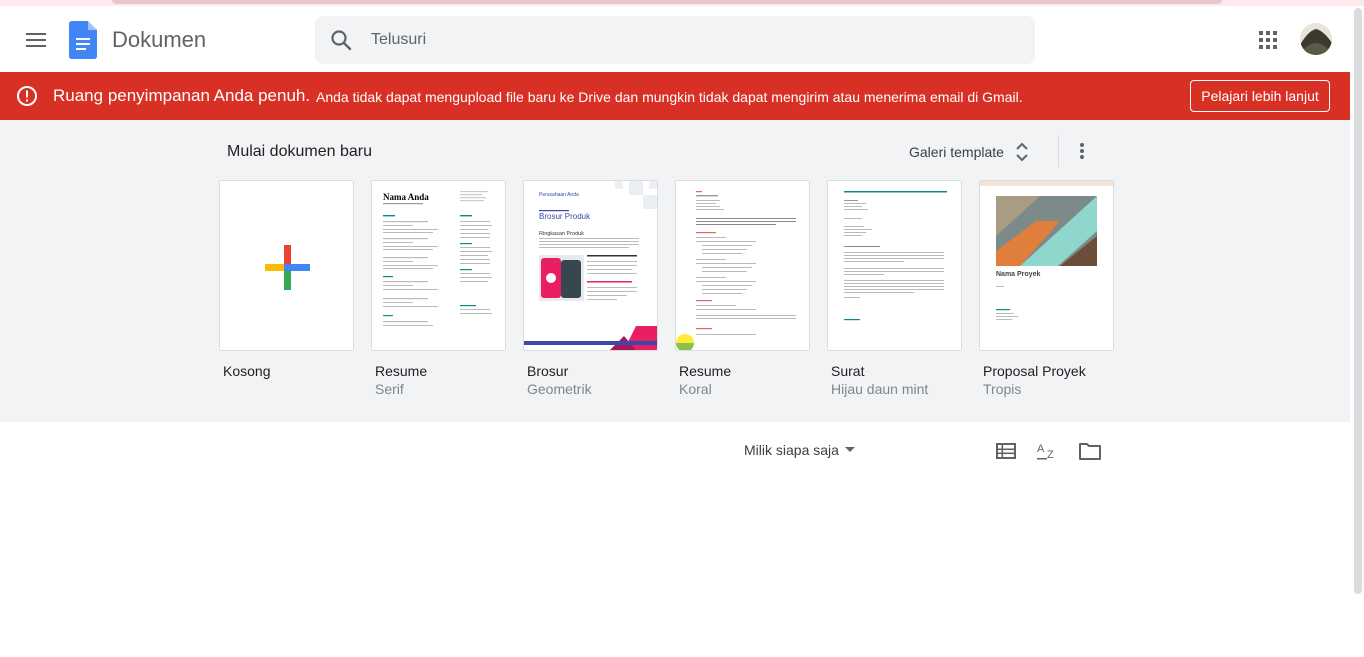 Image resolution: width=1364 pixels, height=657 pixels. What do you see at coordinates (1260, 96) in the screenshot?
I see `learn-more-button: Pelajari lebih lanjut` at bounding box center [1260, 96].